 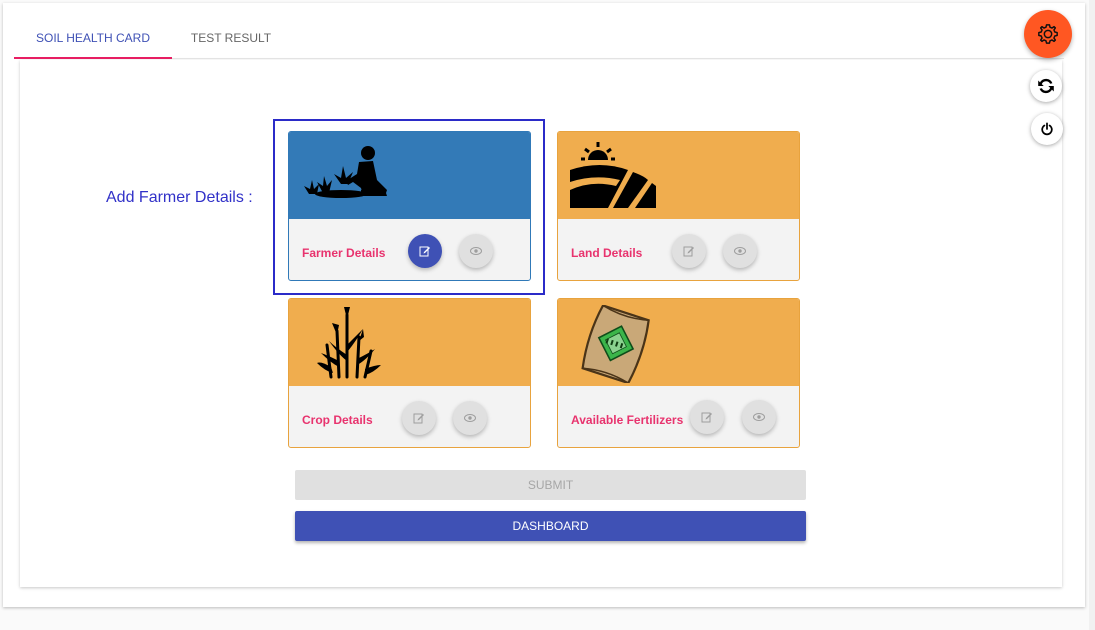 I want to click on npk-fertilizer-bag-icon, so click(x=615, y=344).